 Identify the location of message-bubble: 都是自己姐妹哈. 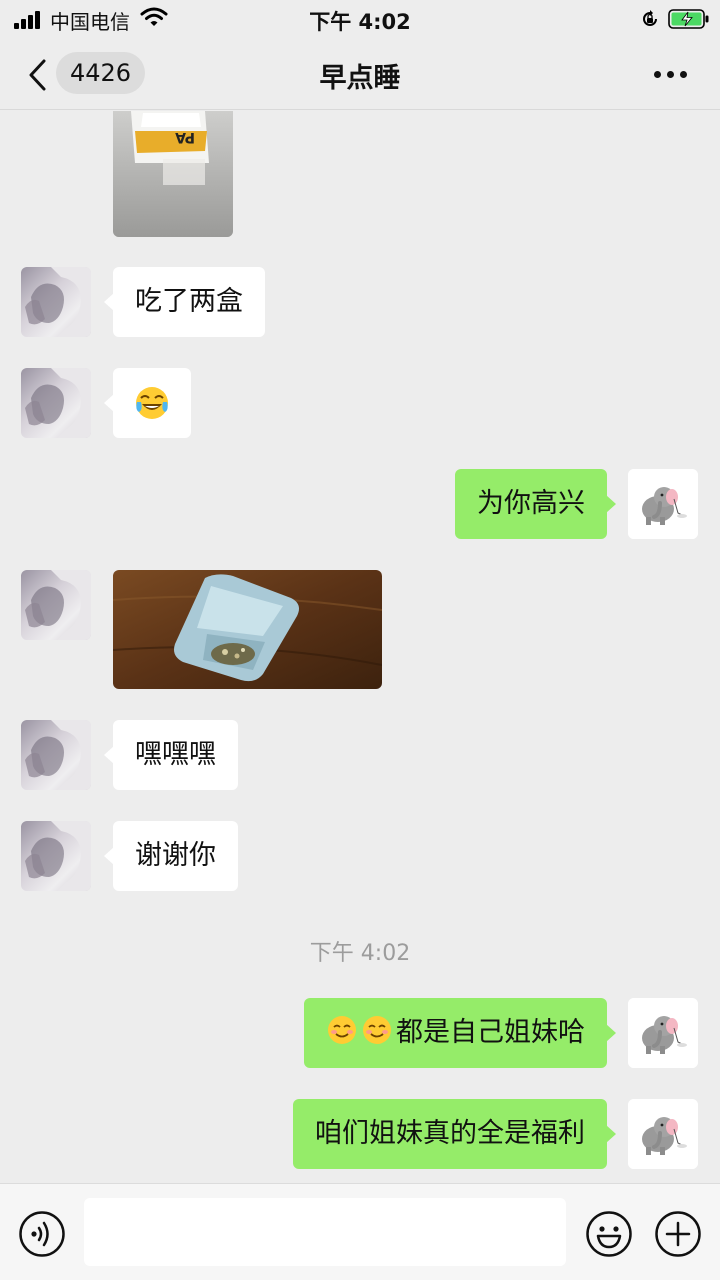
(460, 1033).